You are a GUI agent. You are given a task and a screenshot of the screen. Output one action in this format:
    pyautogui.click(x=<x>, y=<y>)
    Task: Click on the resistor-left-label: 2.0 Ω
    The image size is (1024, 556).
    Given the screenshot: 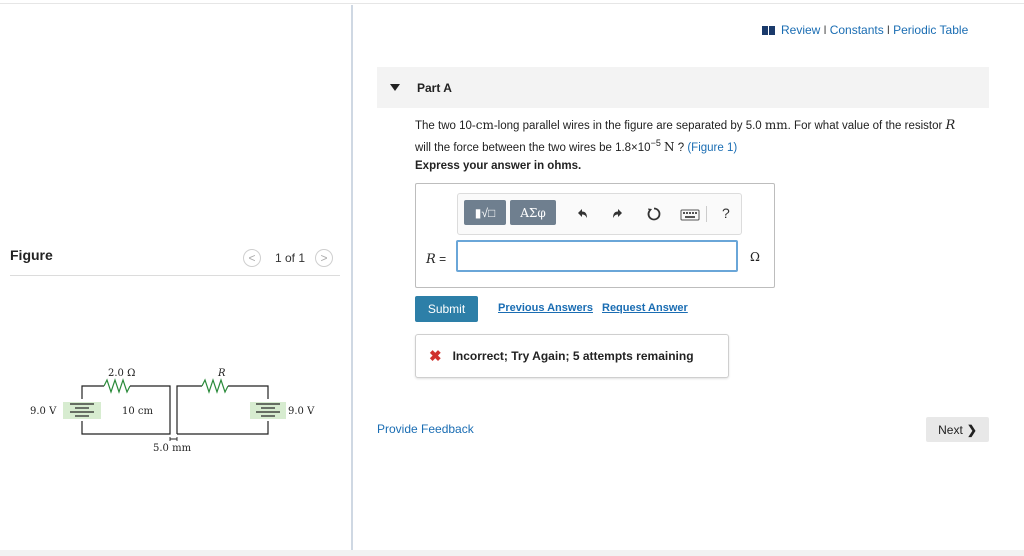 What is the action you would take?
    pyautogui.click(x=121, y=373)
    